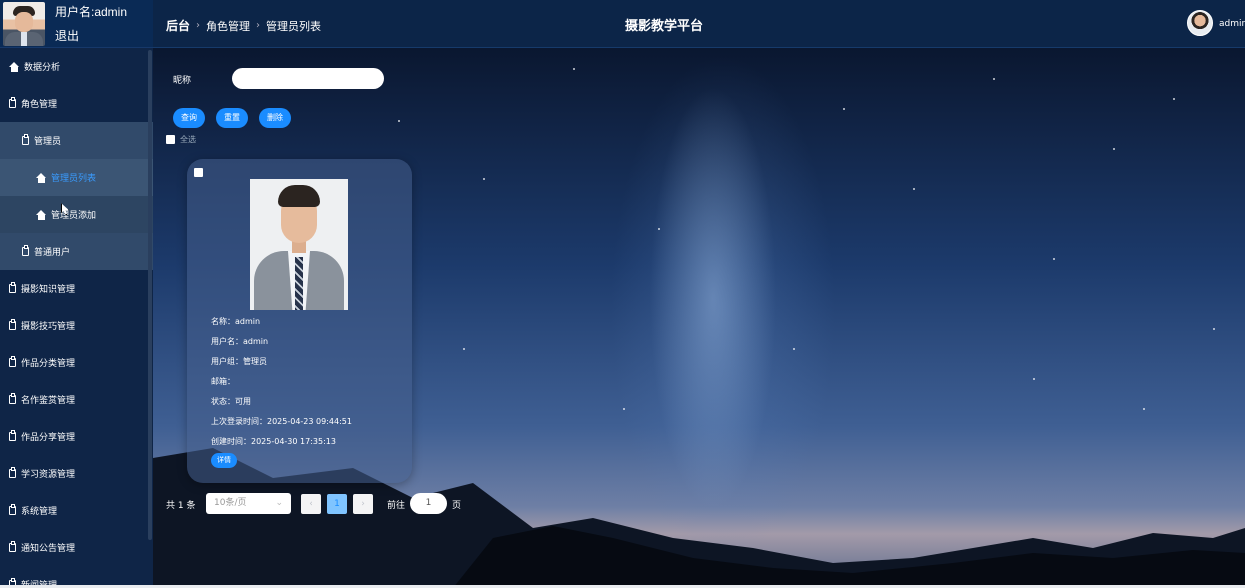 The width and height of the screenshot is (1245, 588). I want to click on prev-page-button: ‹, so click(311, 504).